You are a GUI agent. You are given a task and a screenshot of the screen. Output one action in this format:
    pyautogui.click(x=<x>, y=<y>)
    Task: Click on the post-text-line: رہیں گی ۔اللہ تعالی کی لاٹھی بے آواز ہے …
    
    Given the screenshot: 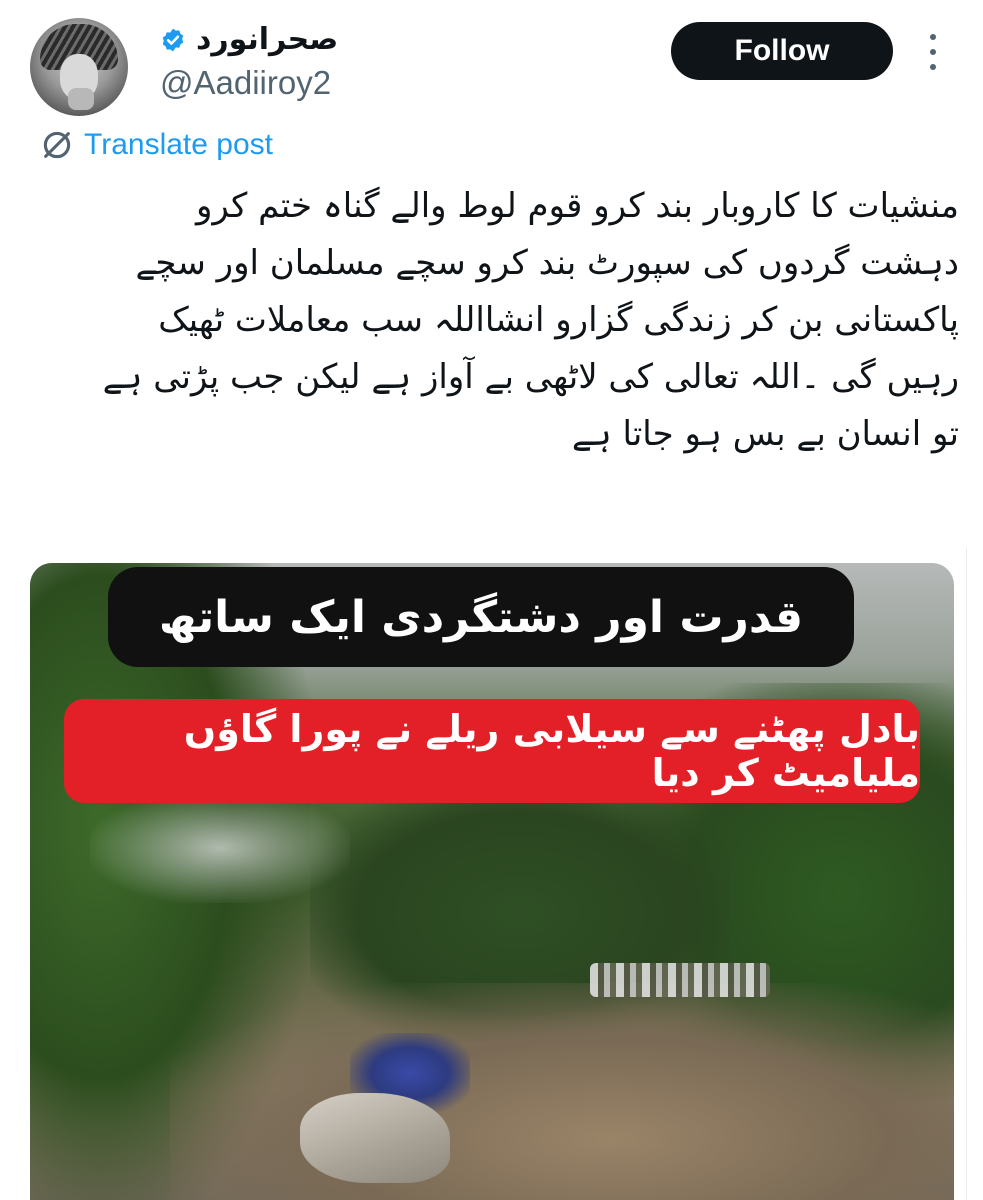 What is the action you would take?
    pyautogui.click(x=530, y=377)
    